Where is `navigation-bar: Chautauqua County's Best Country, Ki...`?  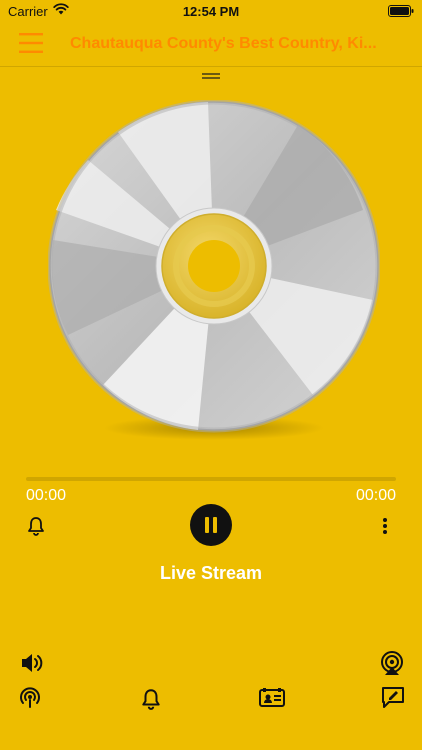
navigation-bar: Chautauqua County's Best Country, Ki... is located at coordinates (211, 44).